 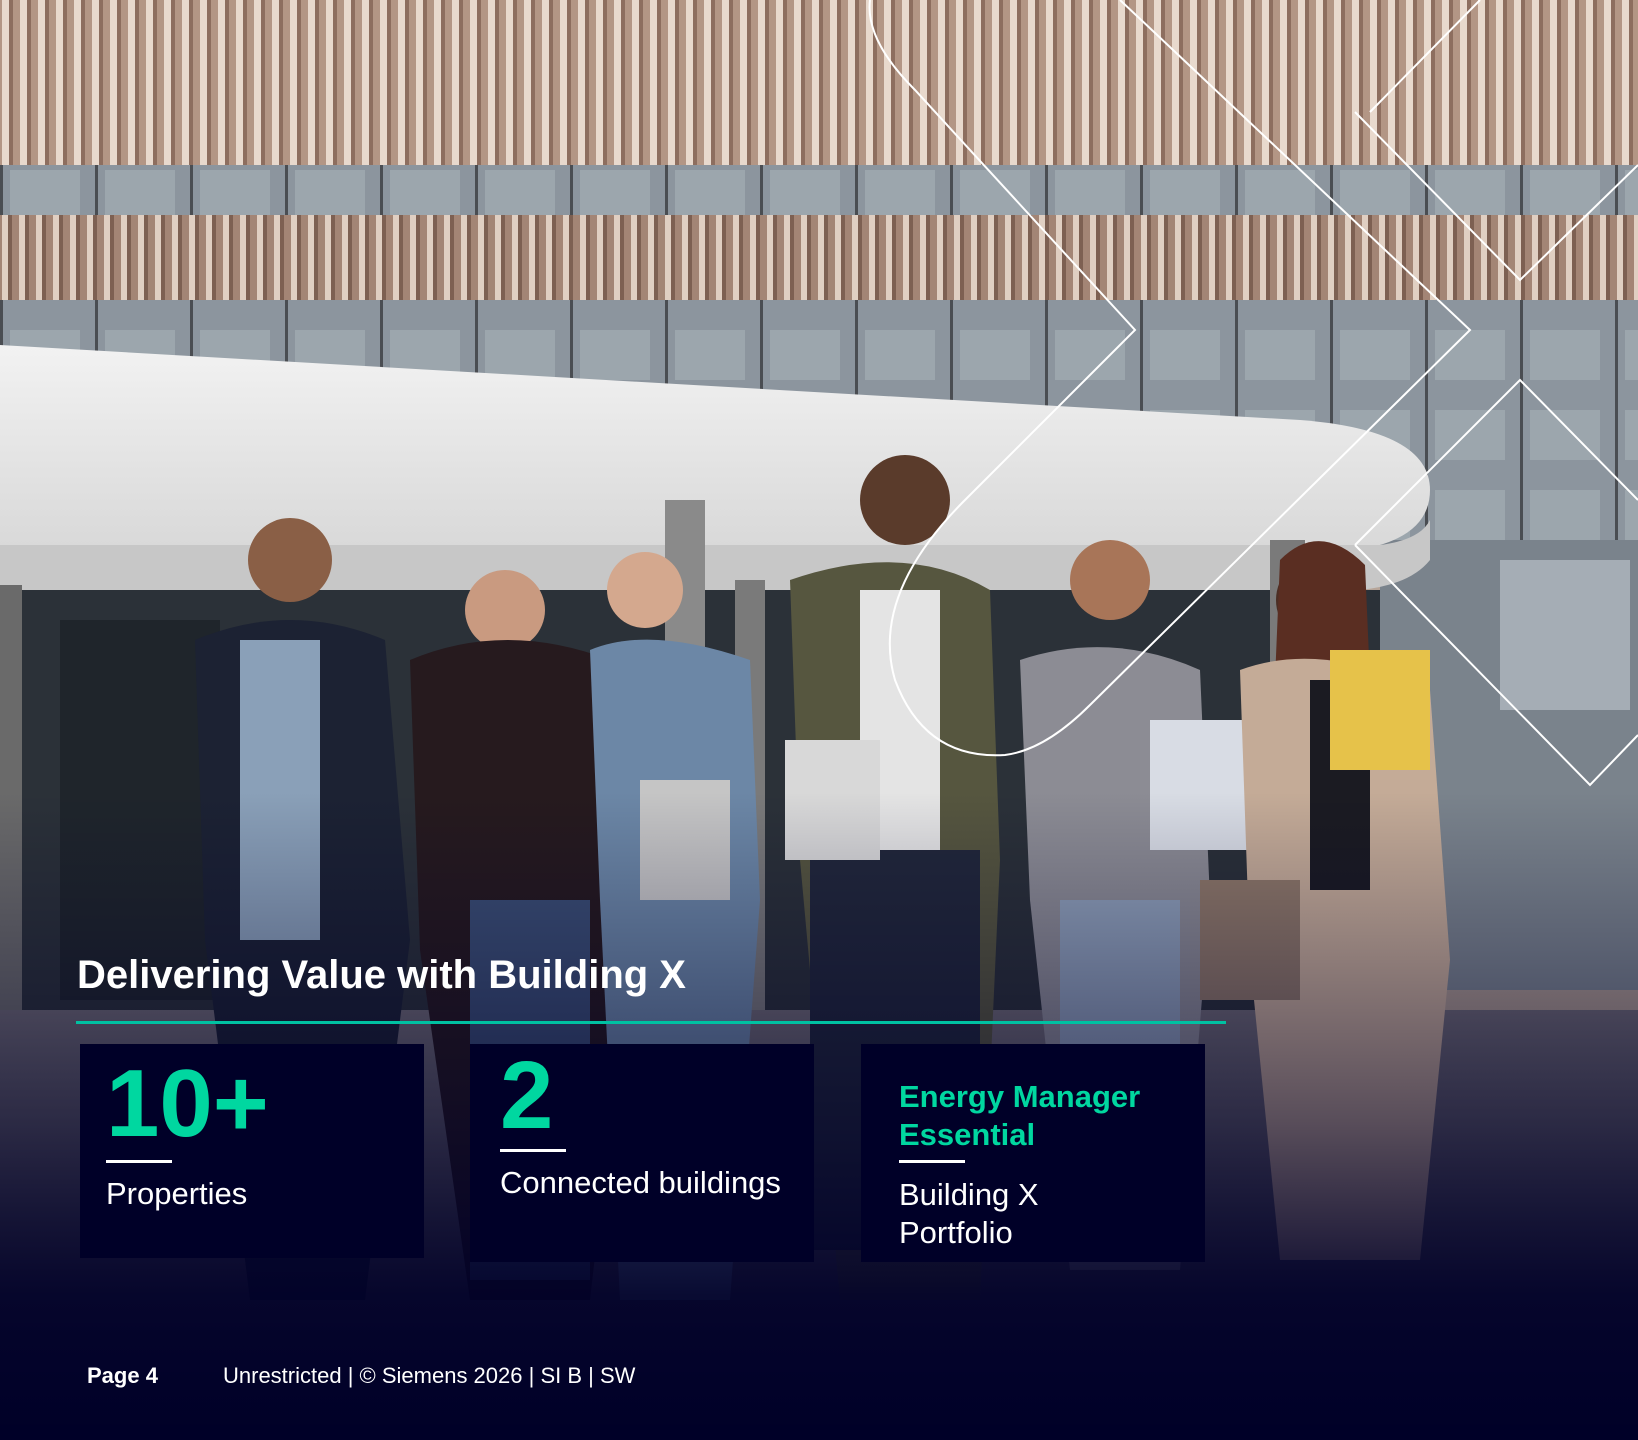 What do you see at coordinates (1020, 1115) in the screenshot?
I see `kpi-value: Energy Manager Essential` at bounding box center [1020, 1115].